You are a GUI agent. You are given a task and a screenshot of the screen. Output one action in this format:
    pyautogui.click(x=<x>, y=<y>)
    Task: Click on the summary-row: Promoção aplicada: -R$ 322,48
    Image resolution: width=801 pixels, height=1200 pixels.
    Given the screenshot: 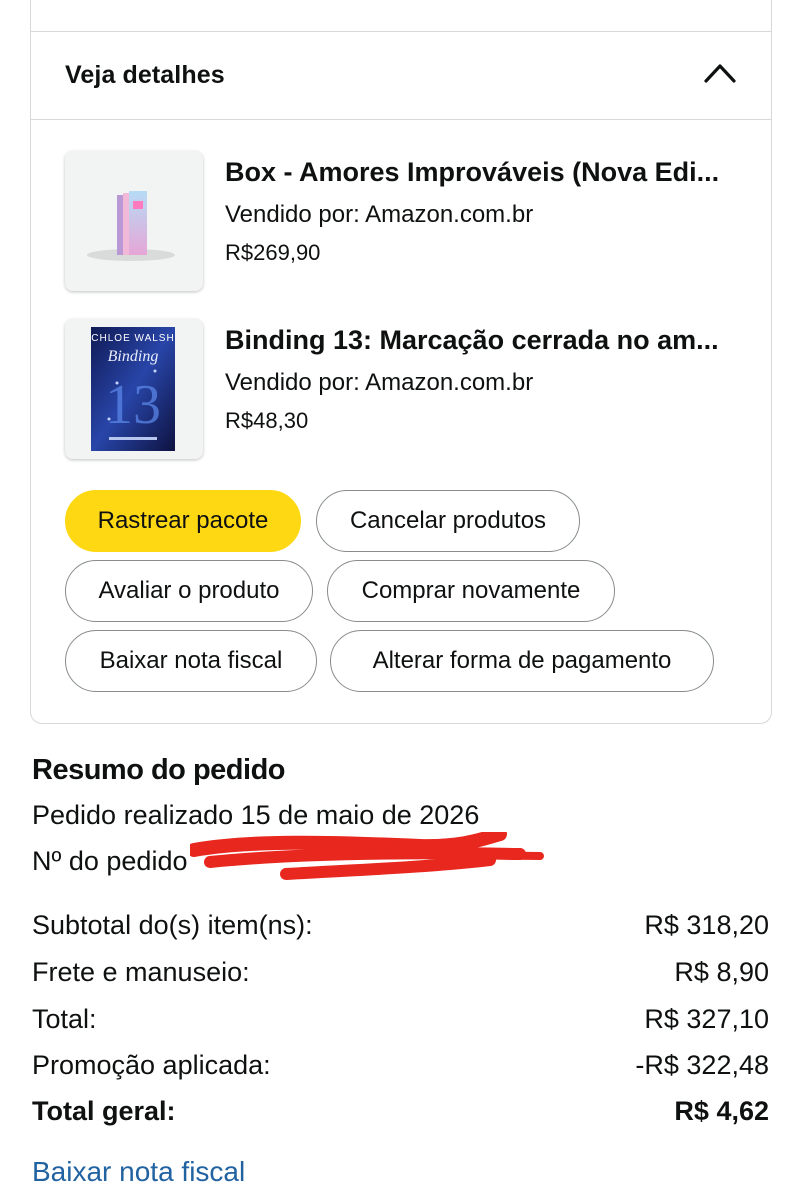 What is the action you would take?
    pyautogui.click(x=400, y=1068)
    